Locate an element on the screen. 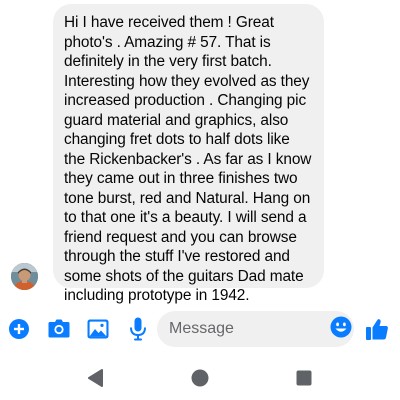 The height and width of the screenshot is (400, 400). home-circle-icon is located at coordinates (200, 378).